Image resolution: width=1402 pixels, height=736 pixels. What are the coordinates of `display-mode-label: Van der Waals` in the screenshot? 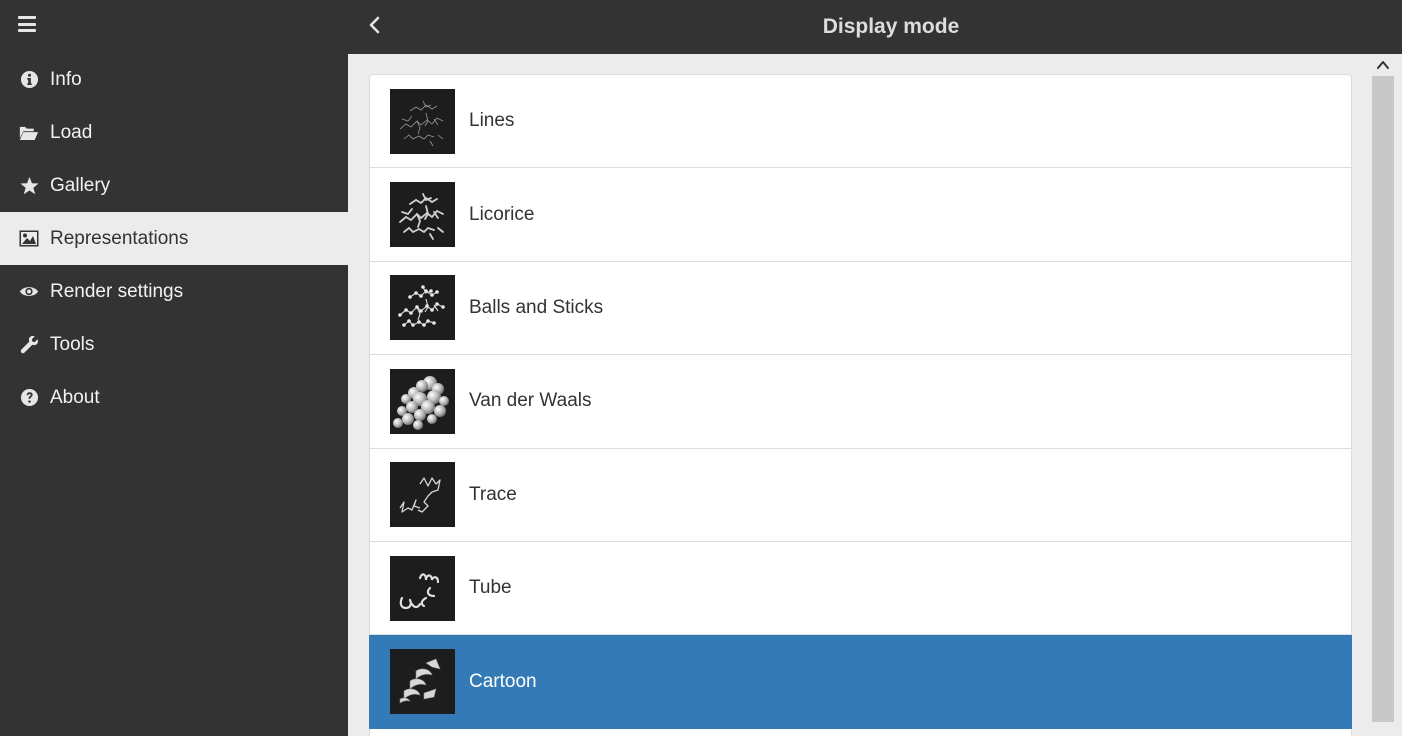 It's located at (530, 401).